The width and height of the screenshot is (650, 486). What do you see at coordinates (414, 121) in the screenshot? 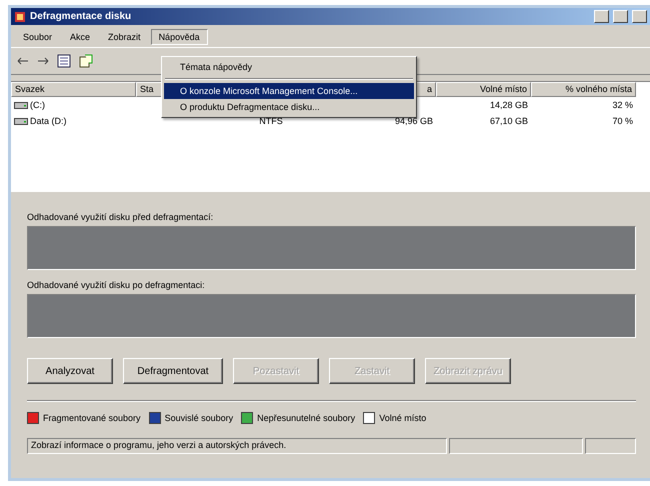
I see `table-cell-text: 94,96 GB` at bounding box center [414, 121].